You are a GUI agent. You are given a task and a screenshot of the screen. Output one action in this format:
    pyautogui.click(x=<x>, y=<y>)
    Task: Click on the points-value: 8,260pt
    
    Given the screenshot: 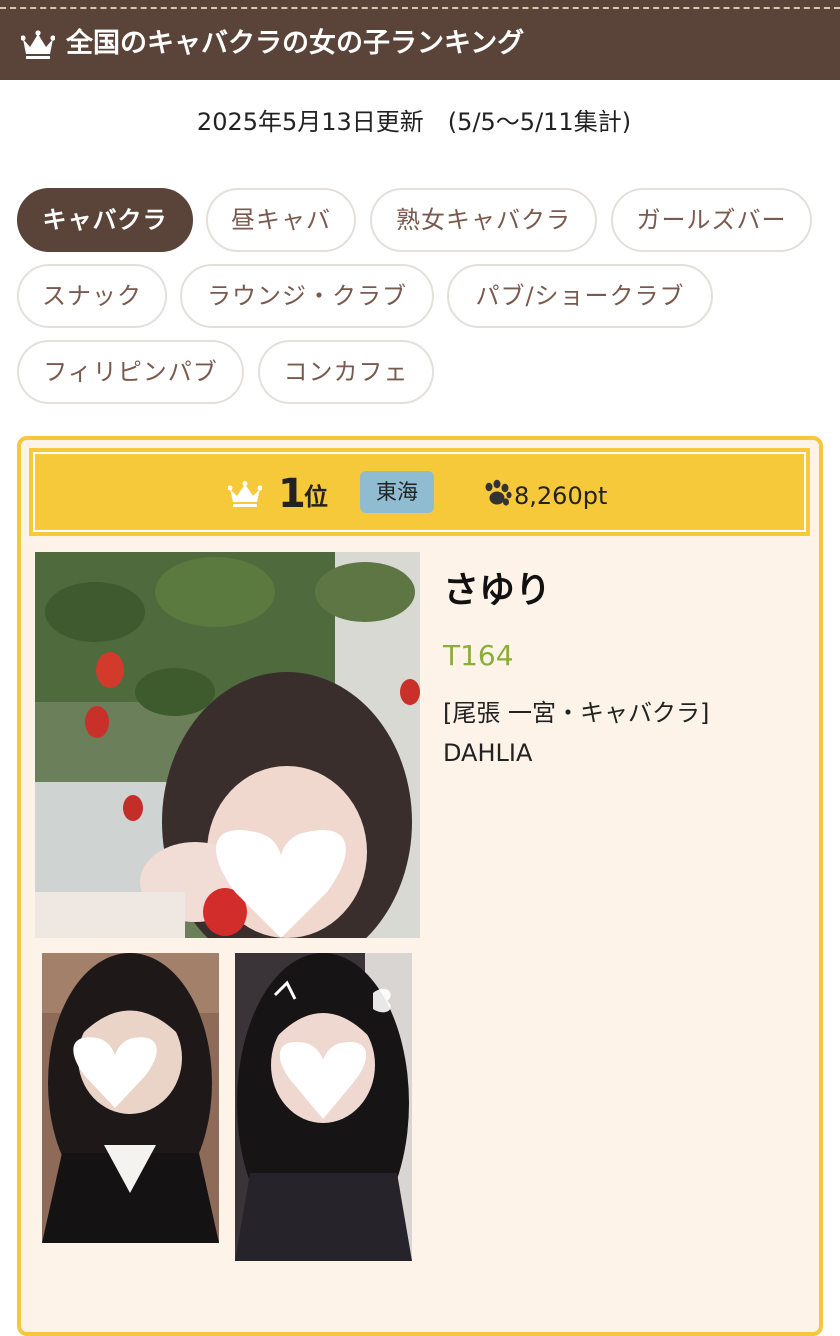 What is the action you would take?
    pyautogui.click(x=561, y=496)
    